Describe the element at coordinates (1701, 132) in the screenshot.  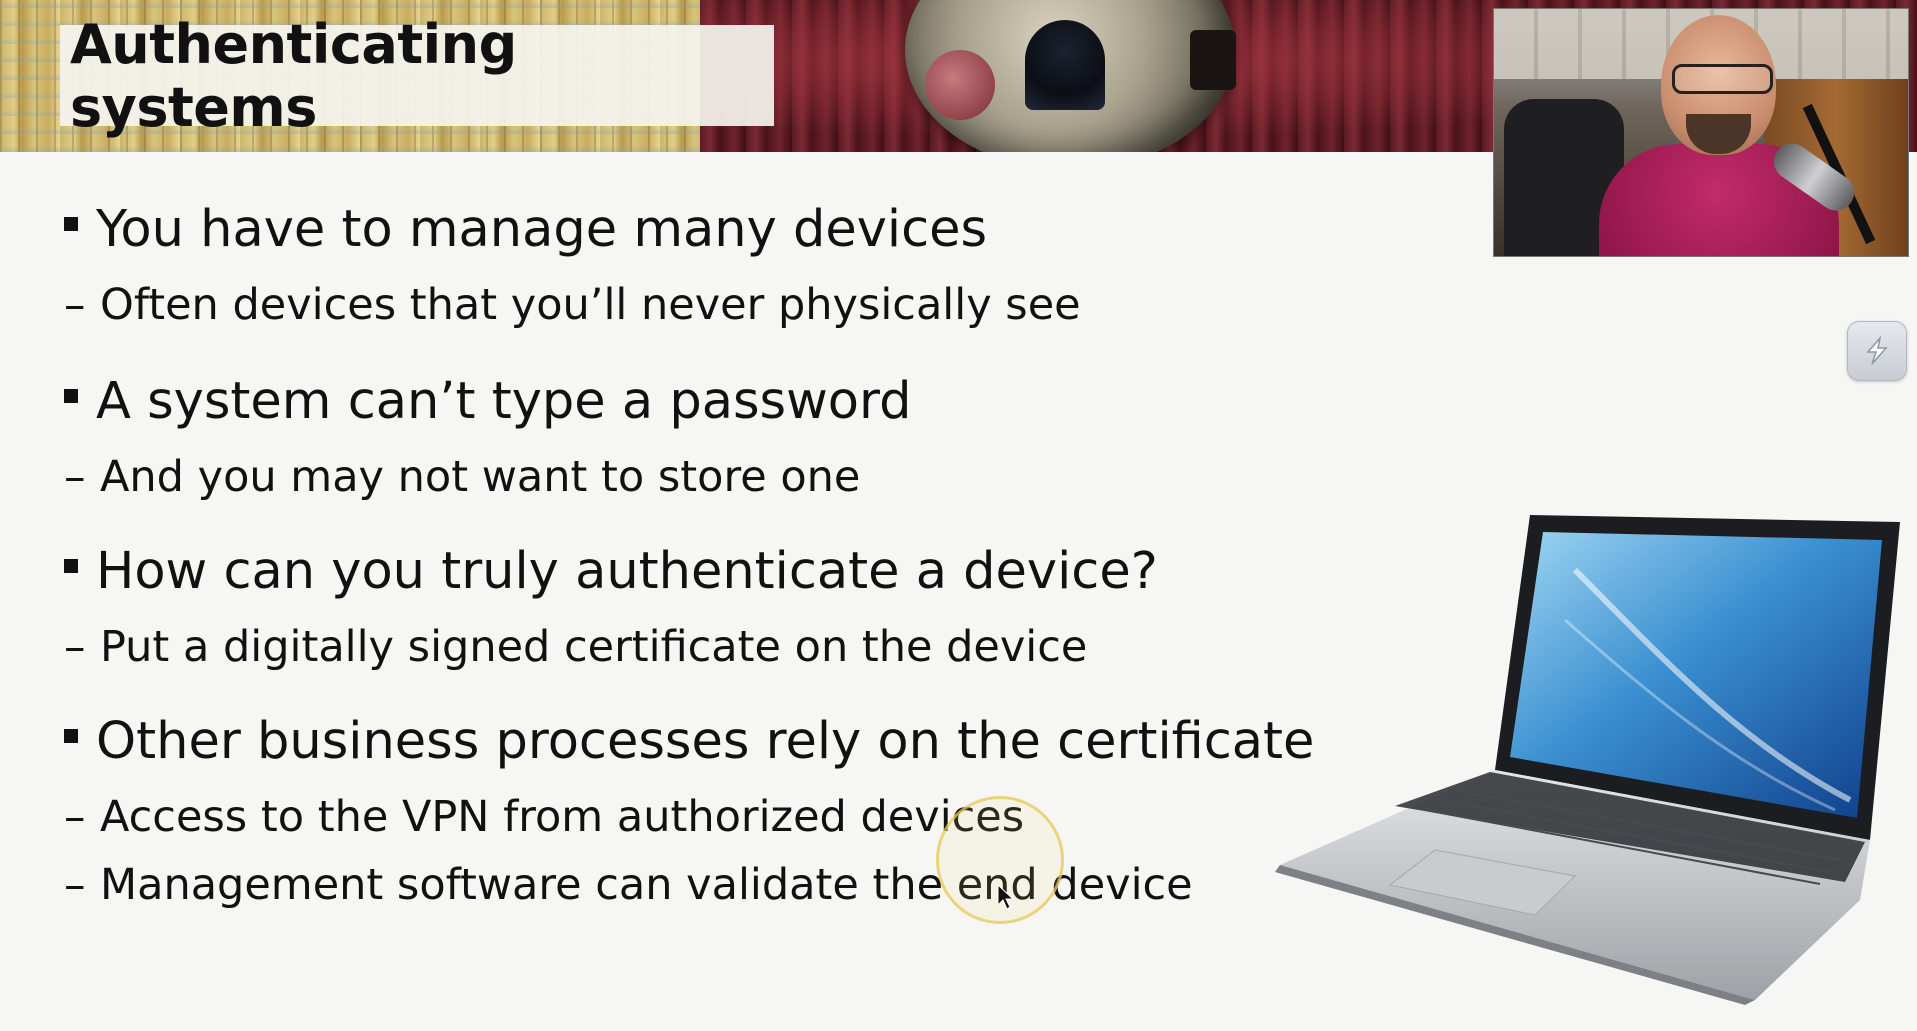
I see `presenter-webcam` at that location.